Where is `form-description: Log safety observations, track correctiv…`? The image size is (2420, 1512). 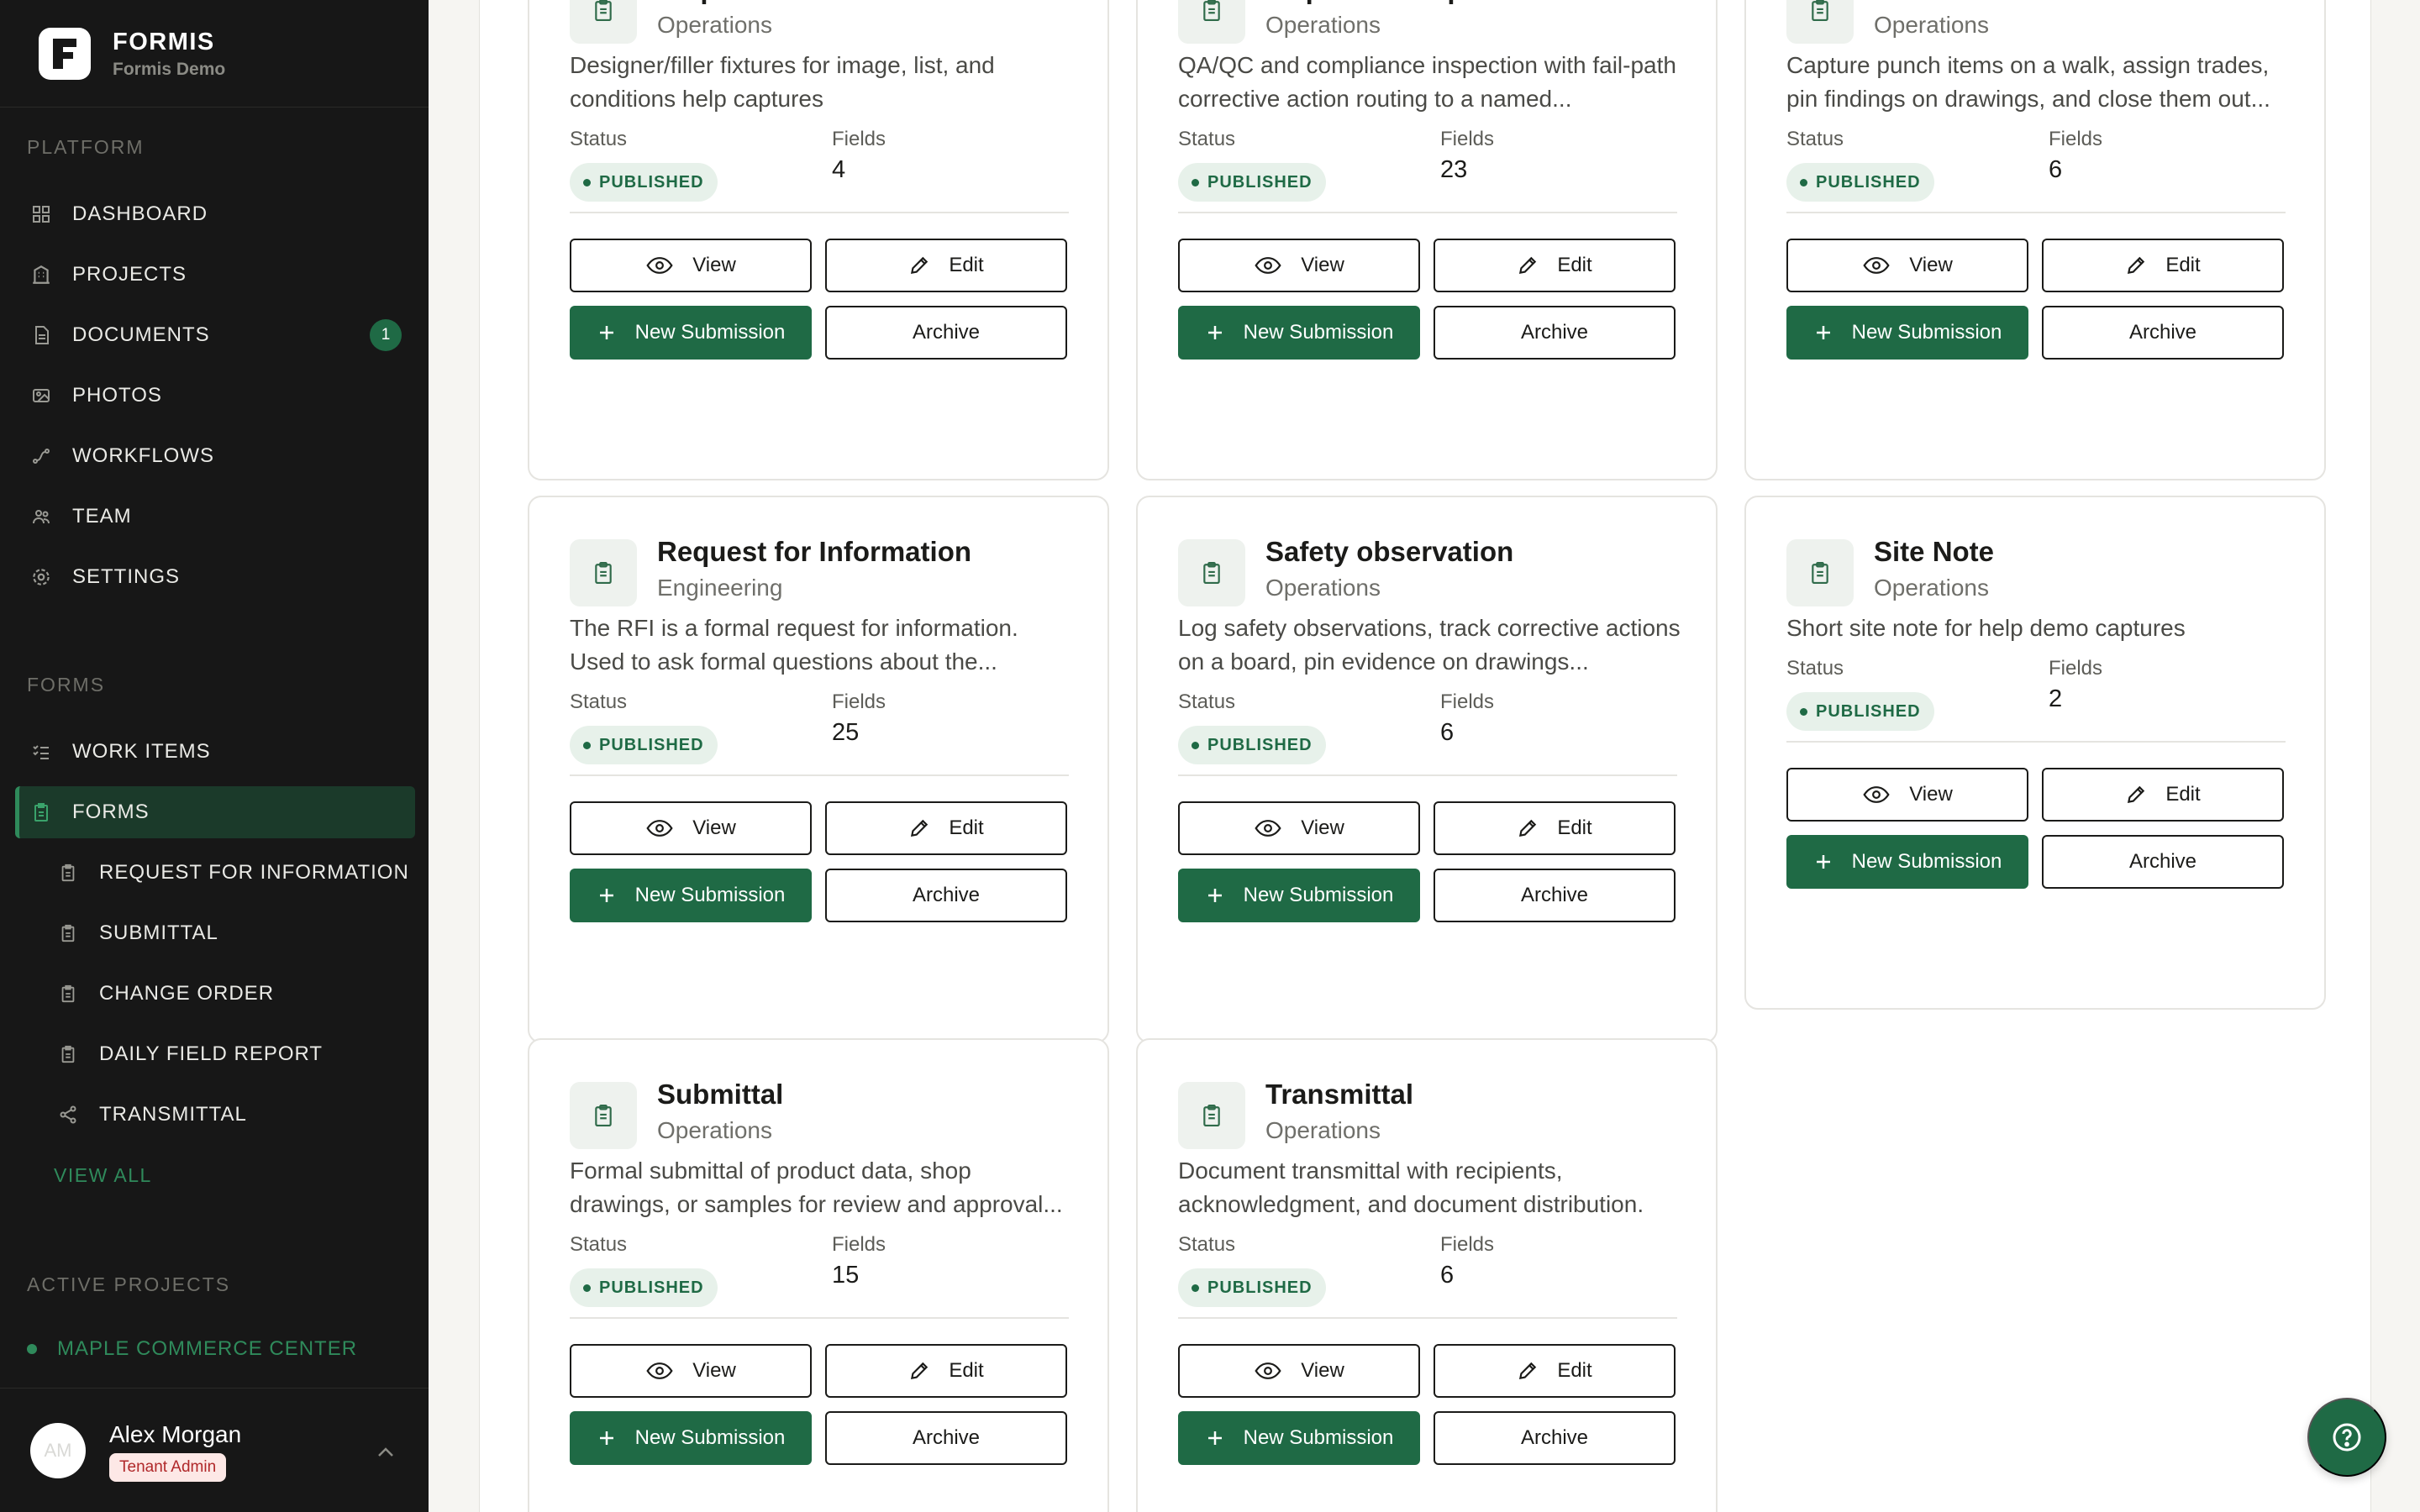 form-description: Log safety observations, track correctiv… is located at coordinates (1429, 645).